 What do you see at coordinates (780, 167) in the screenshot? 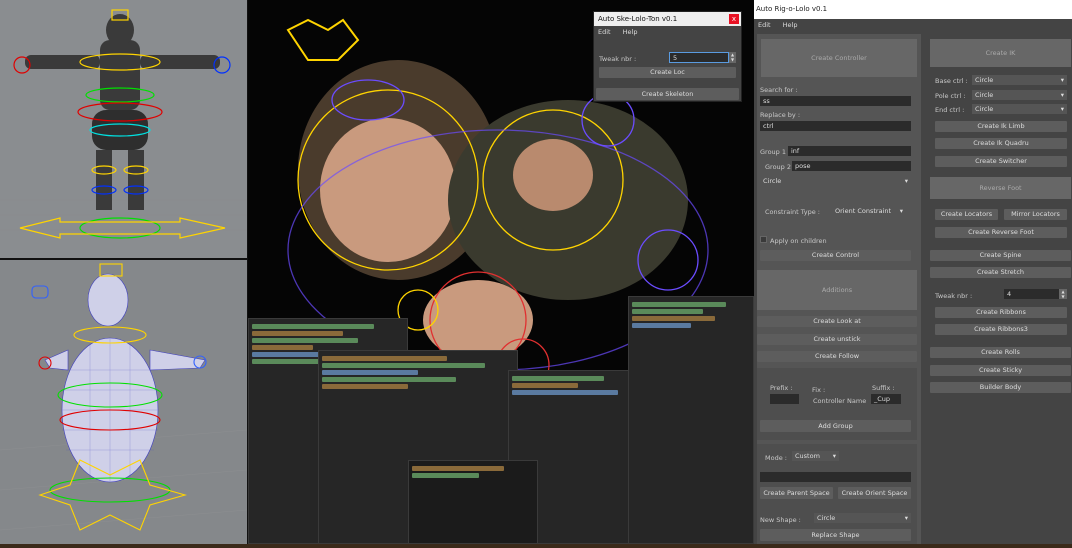
I see `group2-label: Group 2 :` at bounding box center [780, 167].